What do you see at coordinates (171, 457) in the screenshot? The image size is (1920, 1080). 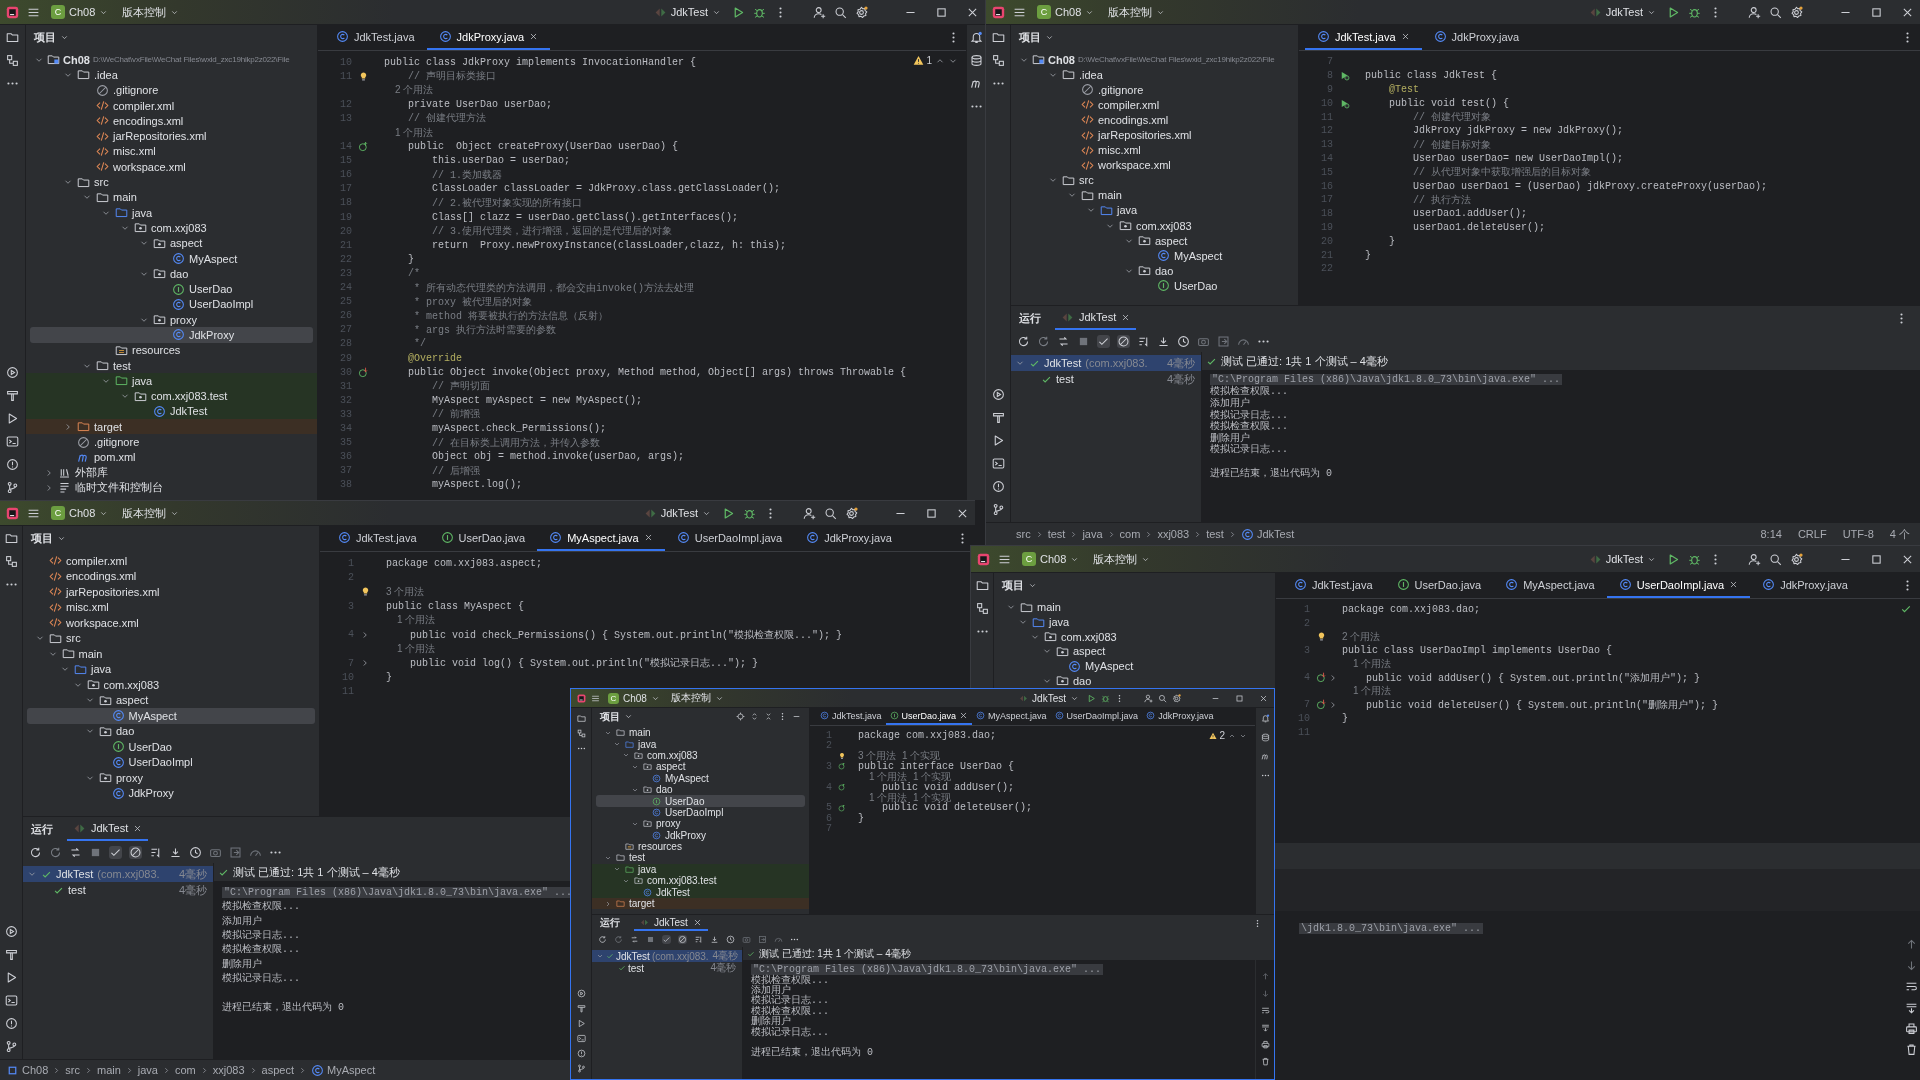 I see `tree-item: pom.xml` at bounding box center [171, 457].